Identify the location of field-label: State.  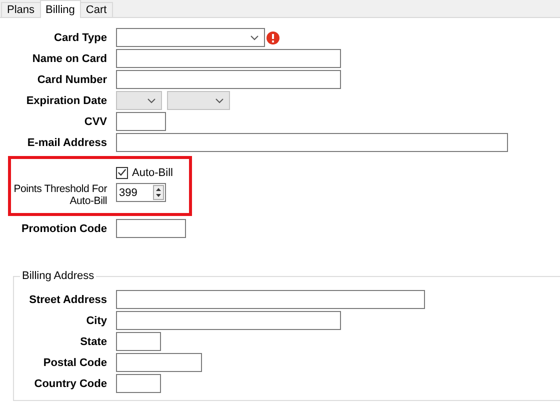
(93, 342).